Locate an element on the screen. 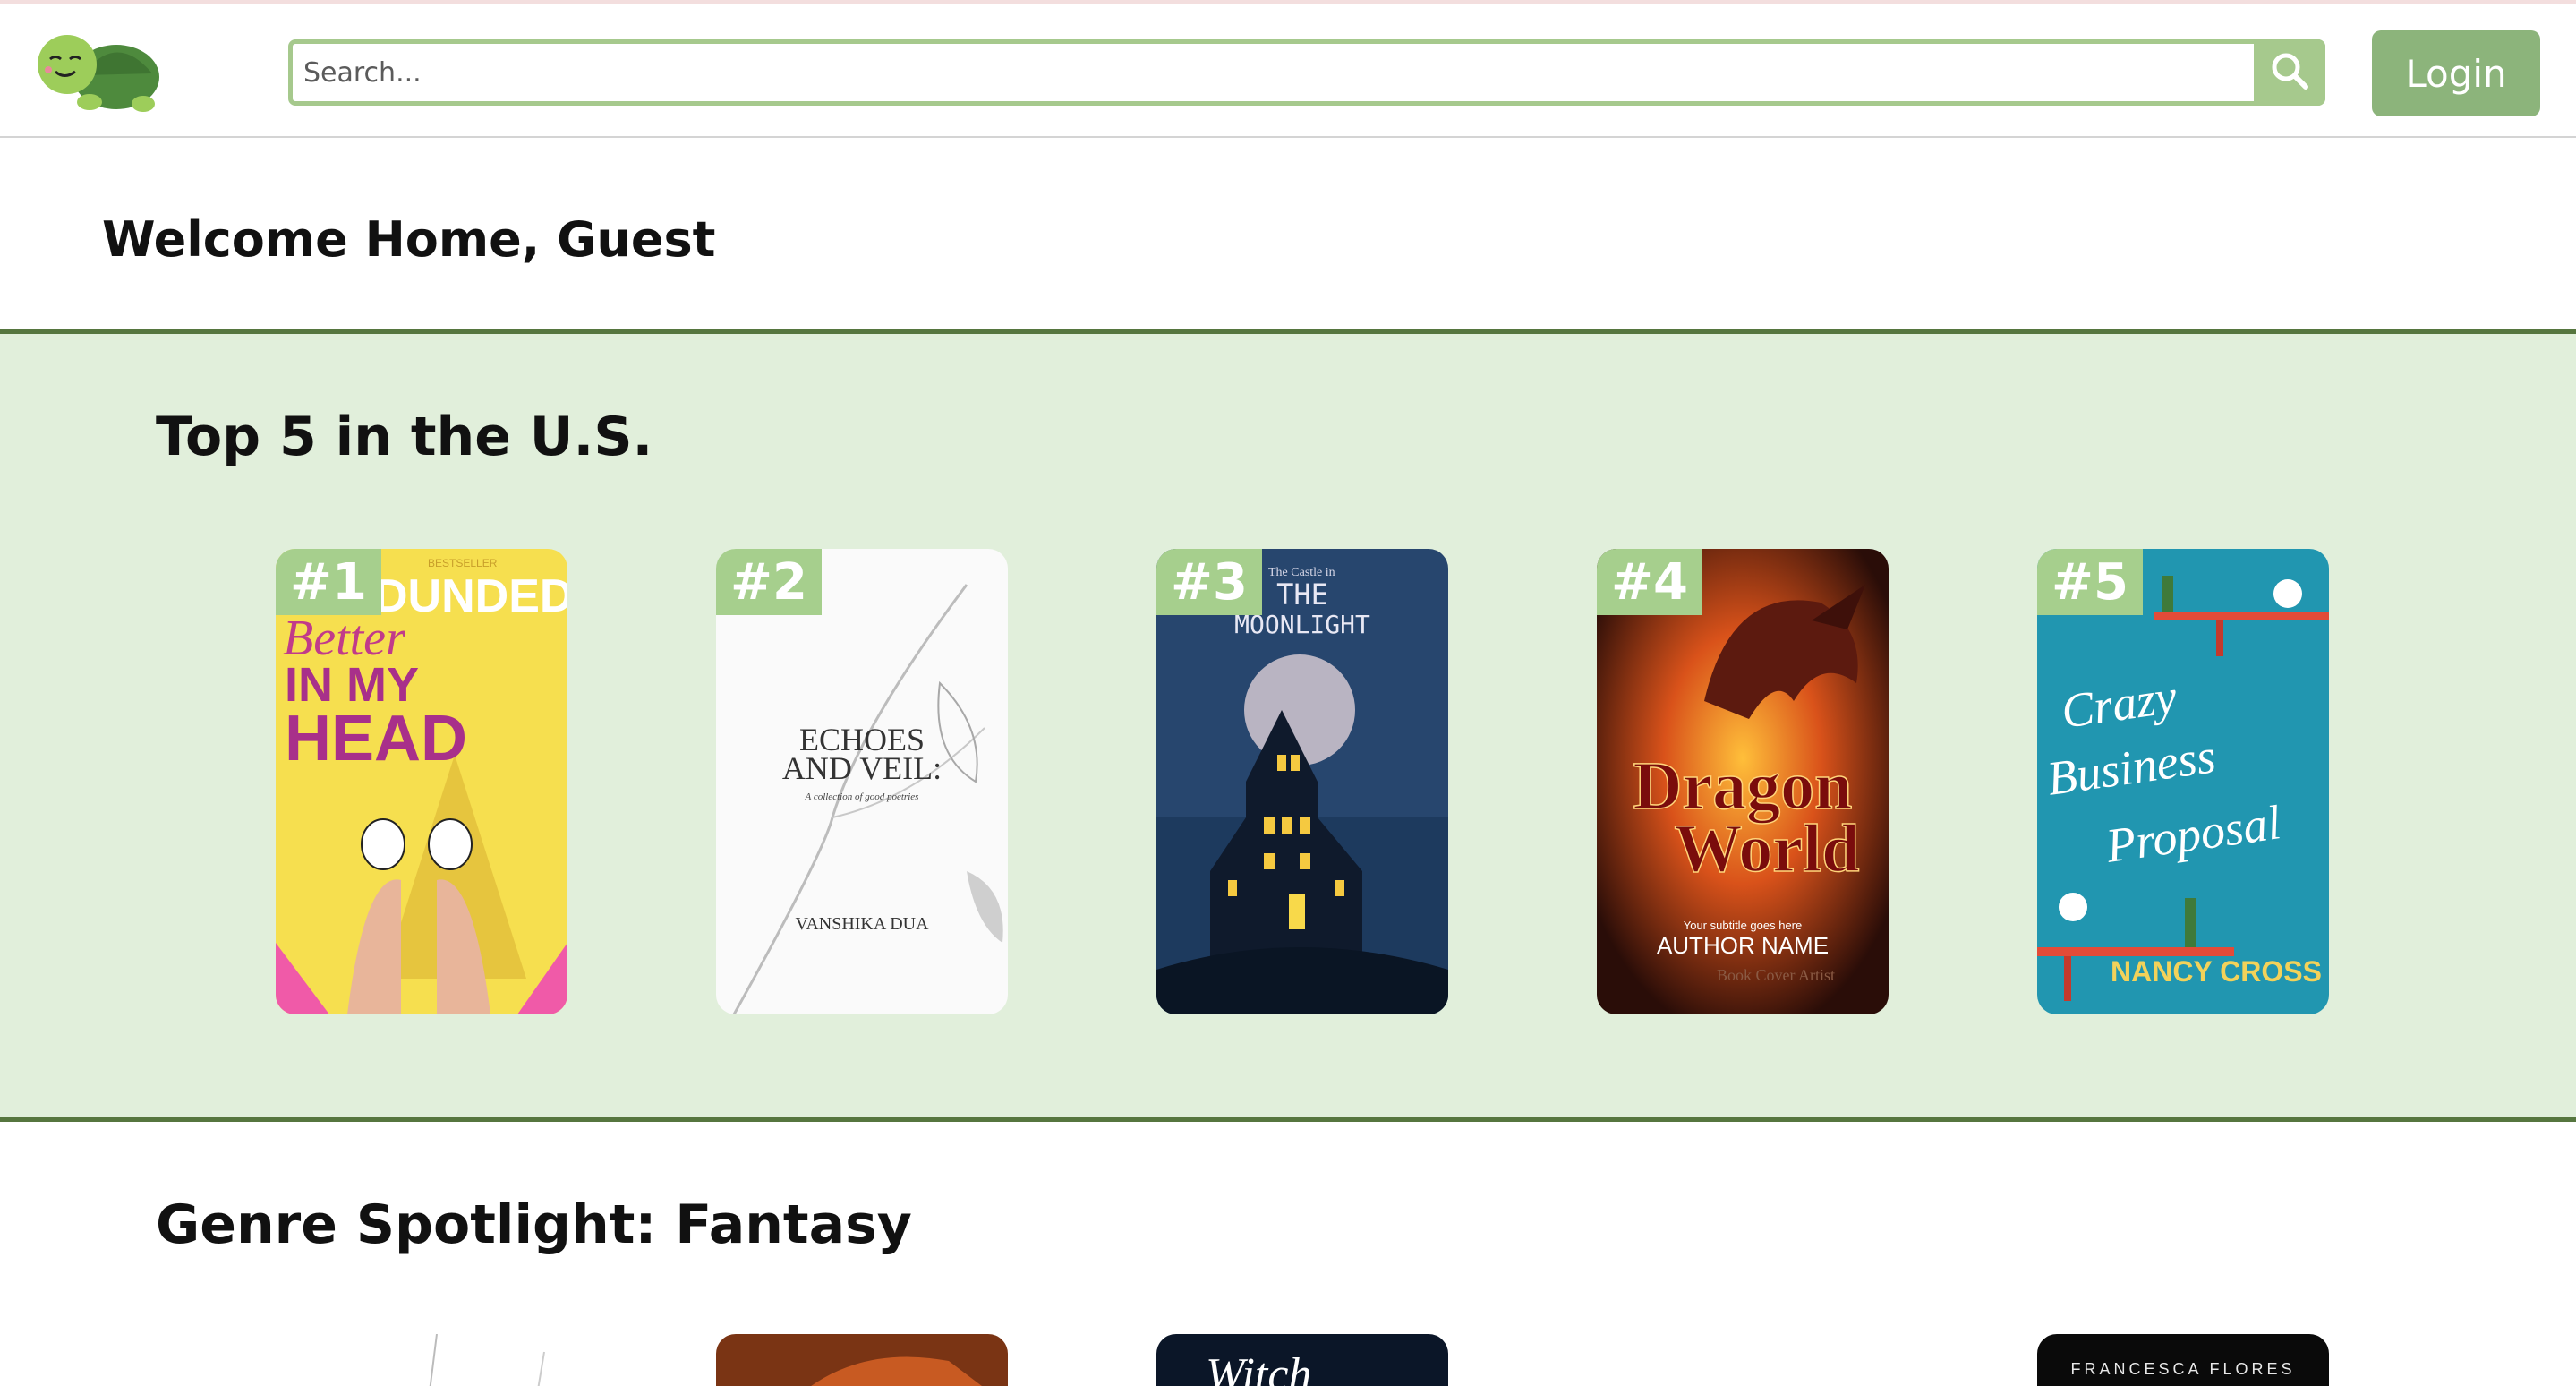 The image size is (2576, 1386). book-card-3: The Castle in THE MOONLIGHT #3 is located at coordinates (1302, 781).